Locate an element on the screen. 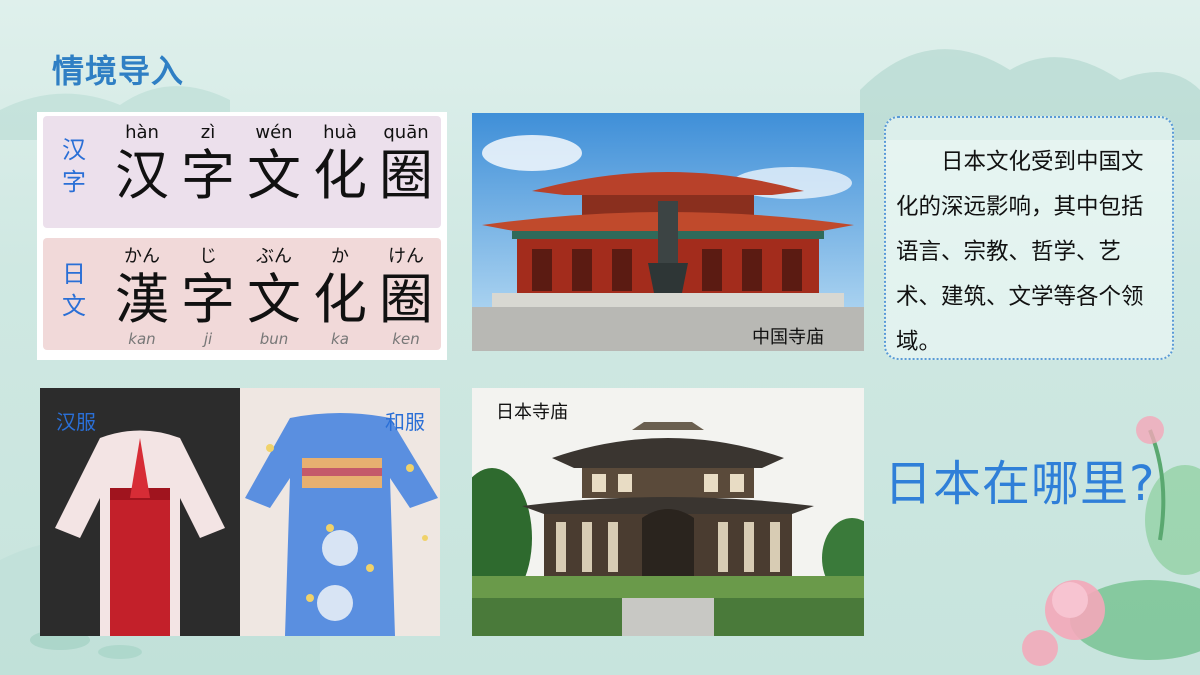 The image size is (1200, 675). pinyin-syllable: hàn is located at coordinates (142, 132).